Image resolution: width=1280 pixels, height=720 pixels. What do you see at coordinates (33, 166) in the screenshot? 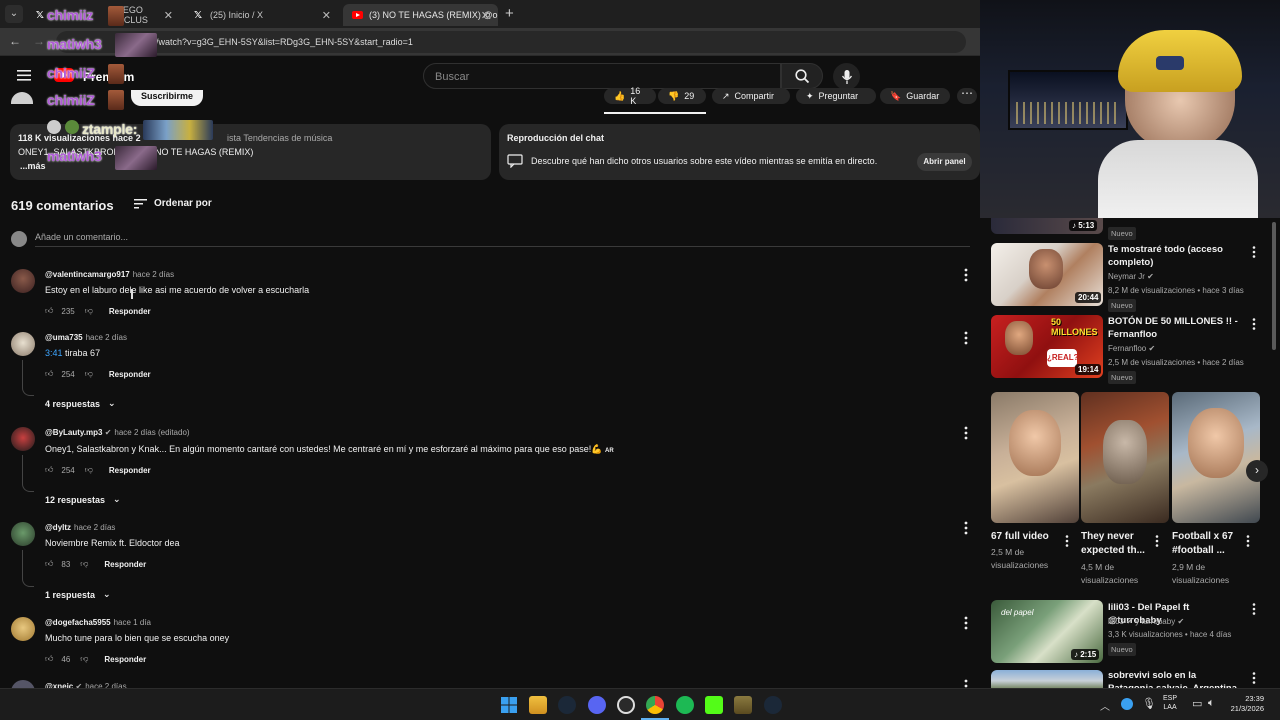
I see `show-more-link: ...más` at bounding box center [33, 166].